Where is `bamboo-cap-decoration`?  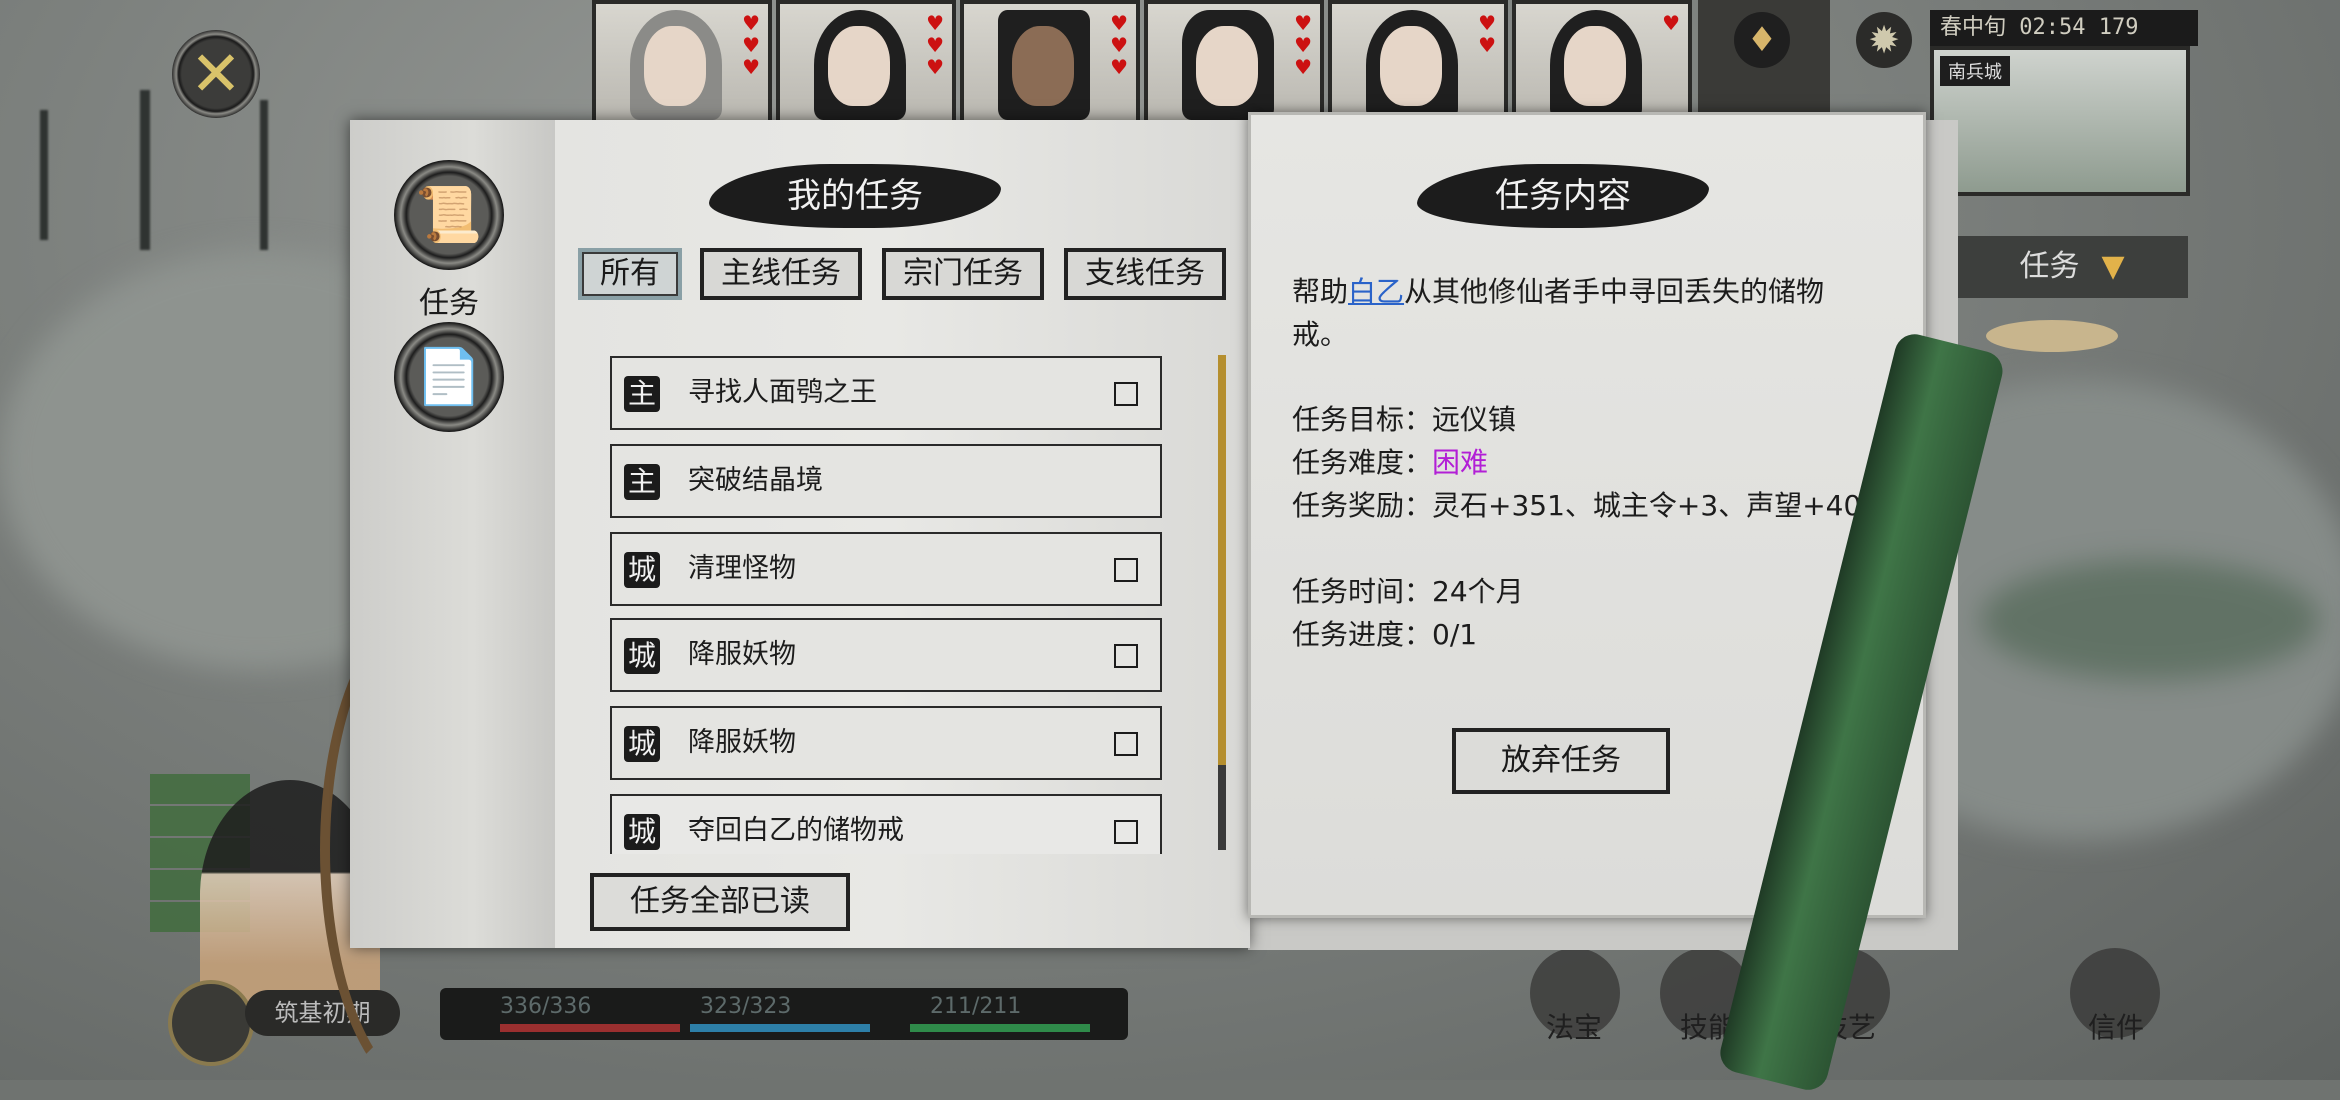 bamboo-cap-decoration is located at coordinates (2052, 336).